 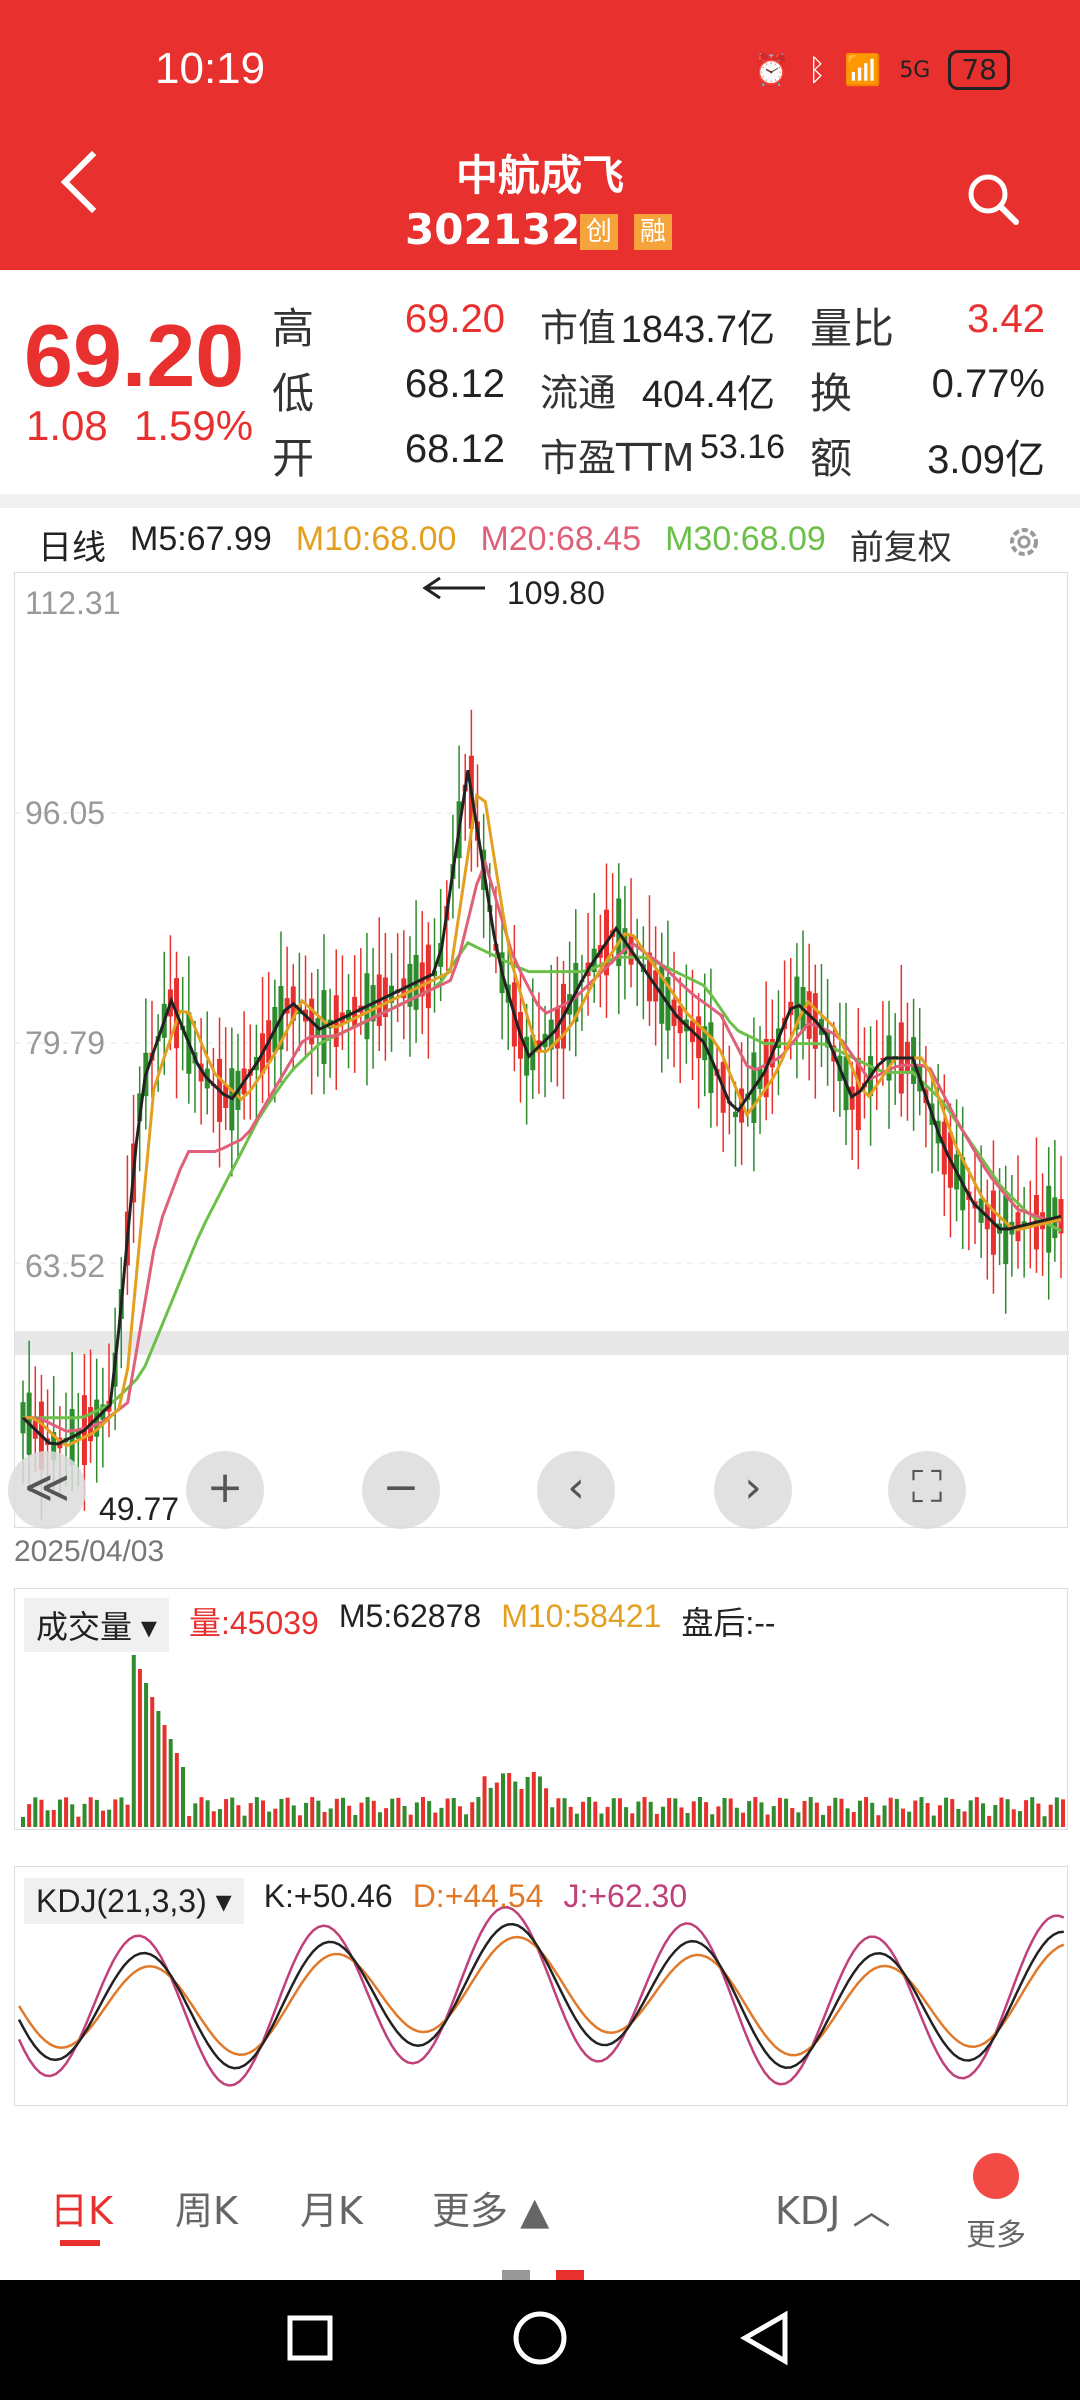 I want to click on zoom-in-button: +, so click(x=225, y=1490).